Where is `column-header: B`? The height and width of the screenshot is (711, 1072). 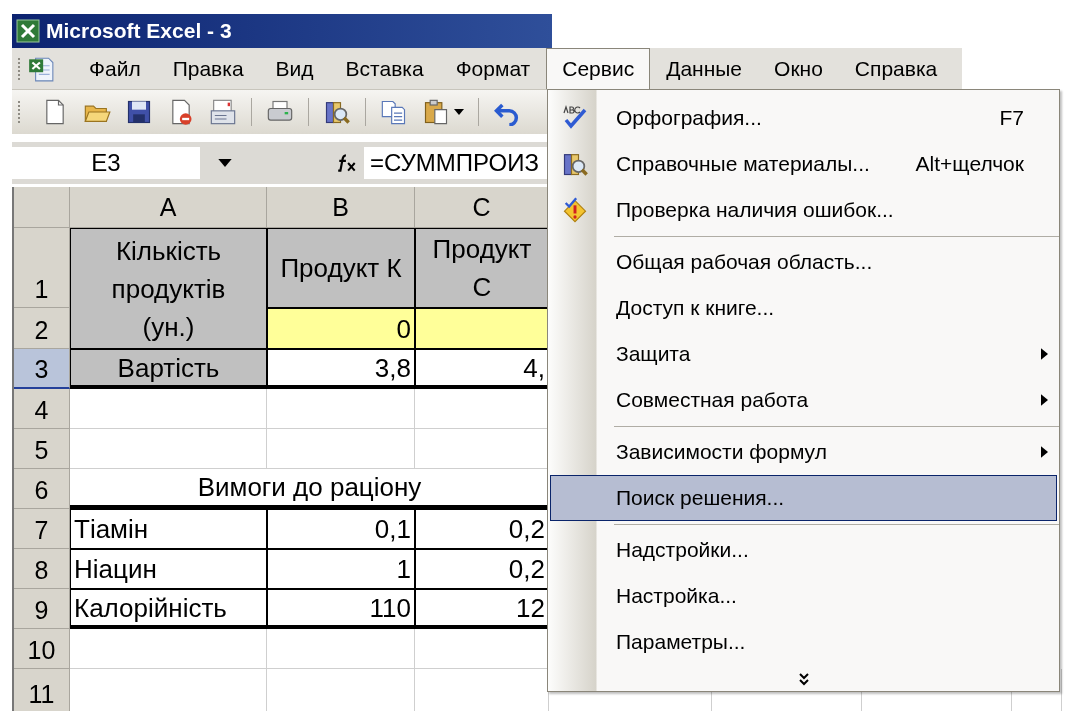
column-header: B is located at coordinates (341, 207).